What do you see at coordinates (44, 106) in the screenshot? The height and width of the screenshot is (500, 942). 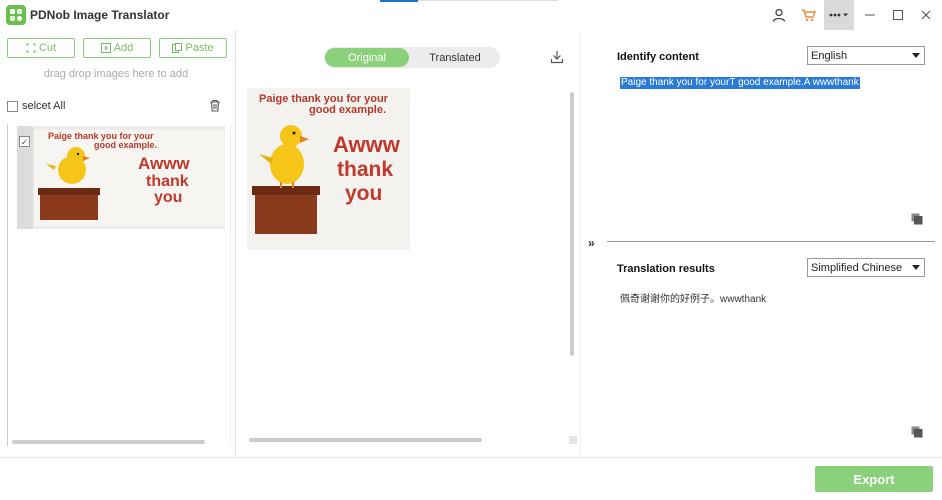 I see `select-all-label: selcet All` at bounding box center [44, 106].